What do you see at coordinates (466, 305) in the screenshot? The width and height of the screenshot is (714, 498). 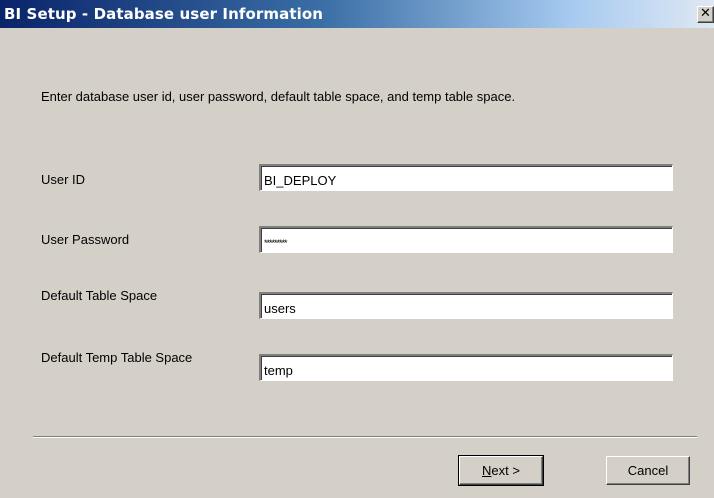 I see `default-table-space-input` at bounding box center [466, 305].